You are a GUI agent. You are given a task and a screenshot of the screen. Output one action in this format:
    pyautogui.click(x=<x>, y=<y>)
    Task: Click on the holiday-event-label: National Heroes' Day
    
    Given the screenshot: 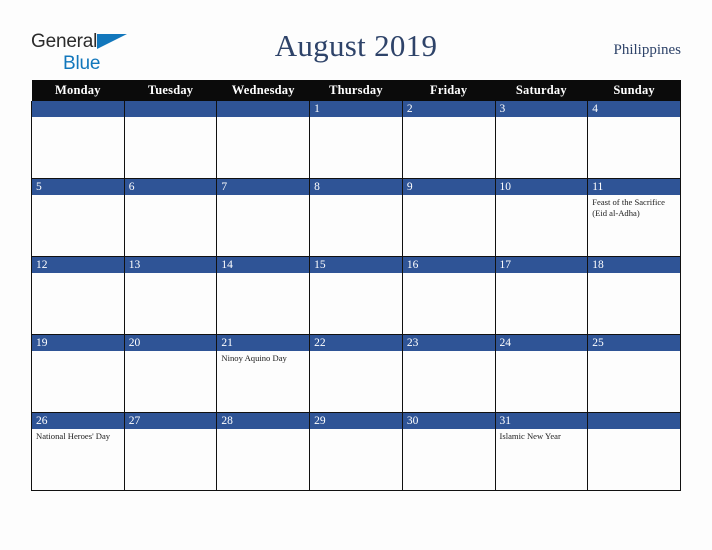 What is the action you would take?
    pyautogui.click(x=73, y=436)
    